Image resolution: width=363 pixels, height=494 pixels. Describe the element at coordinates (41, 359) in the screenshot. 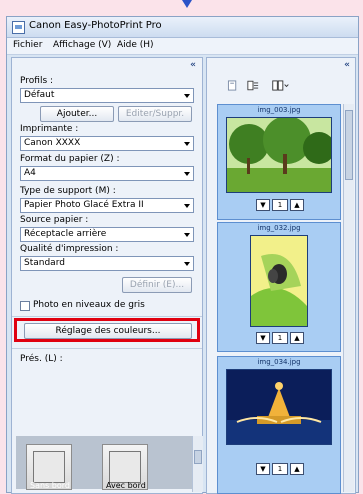

I see `presentation-label: Prés. (L) :` at that location.